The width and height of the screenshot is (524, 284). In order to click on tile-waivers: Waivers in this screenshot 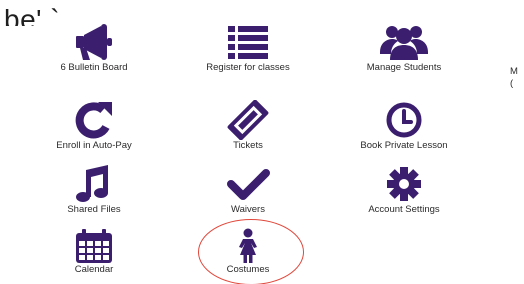, I will do `click(248, 190)`.